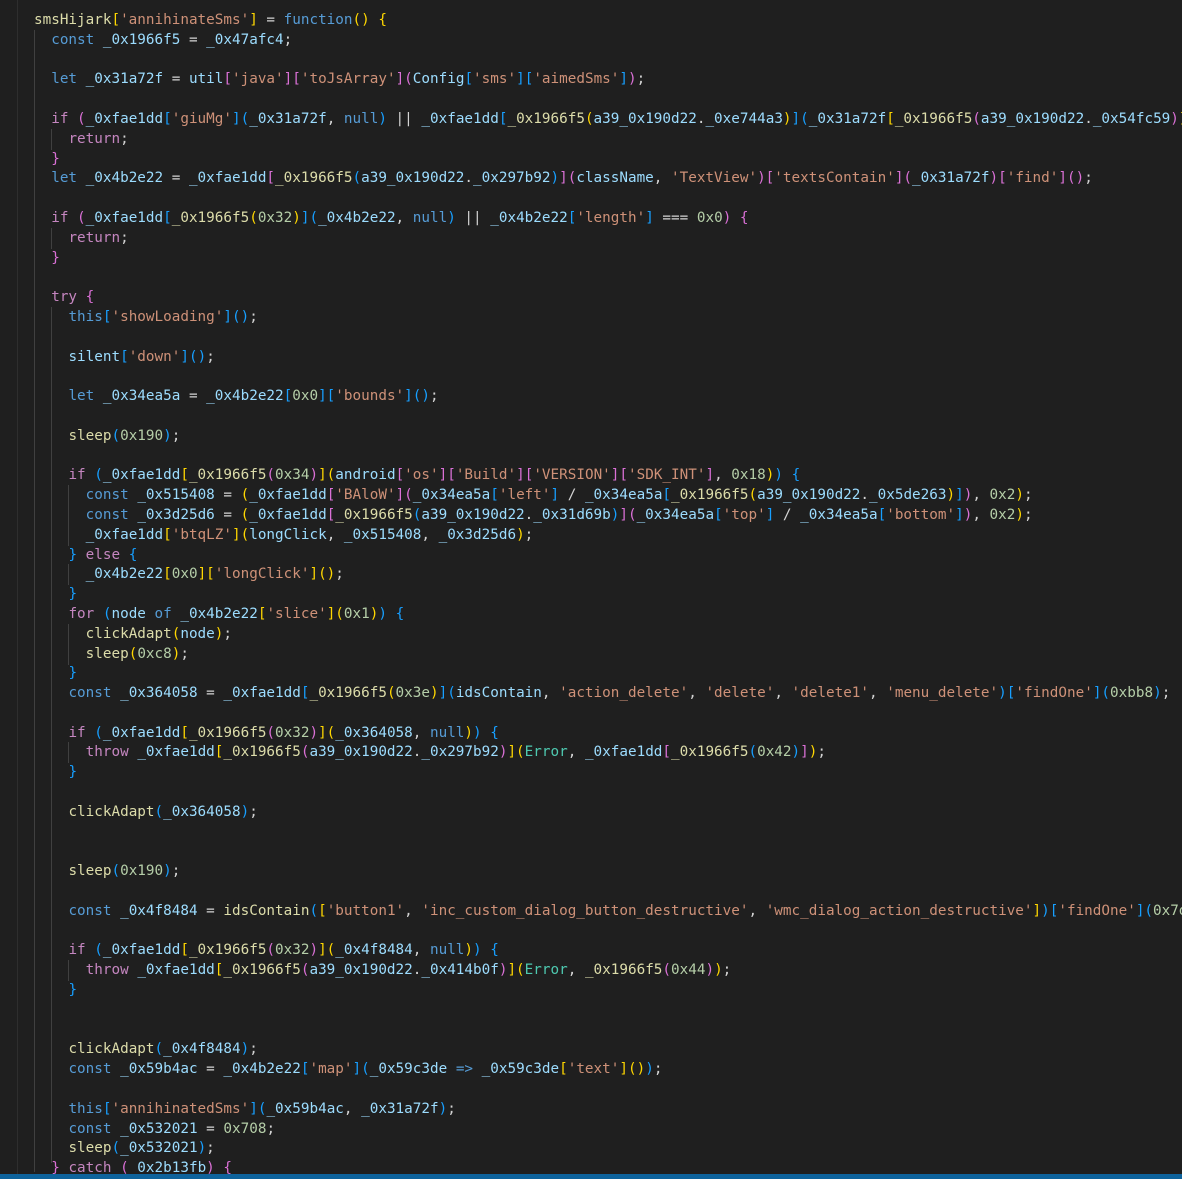  What do you see at coordinates (365, 475) in the screenshot?
I see `code-token: android` at bounding box center [365, 475].